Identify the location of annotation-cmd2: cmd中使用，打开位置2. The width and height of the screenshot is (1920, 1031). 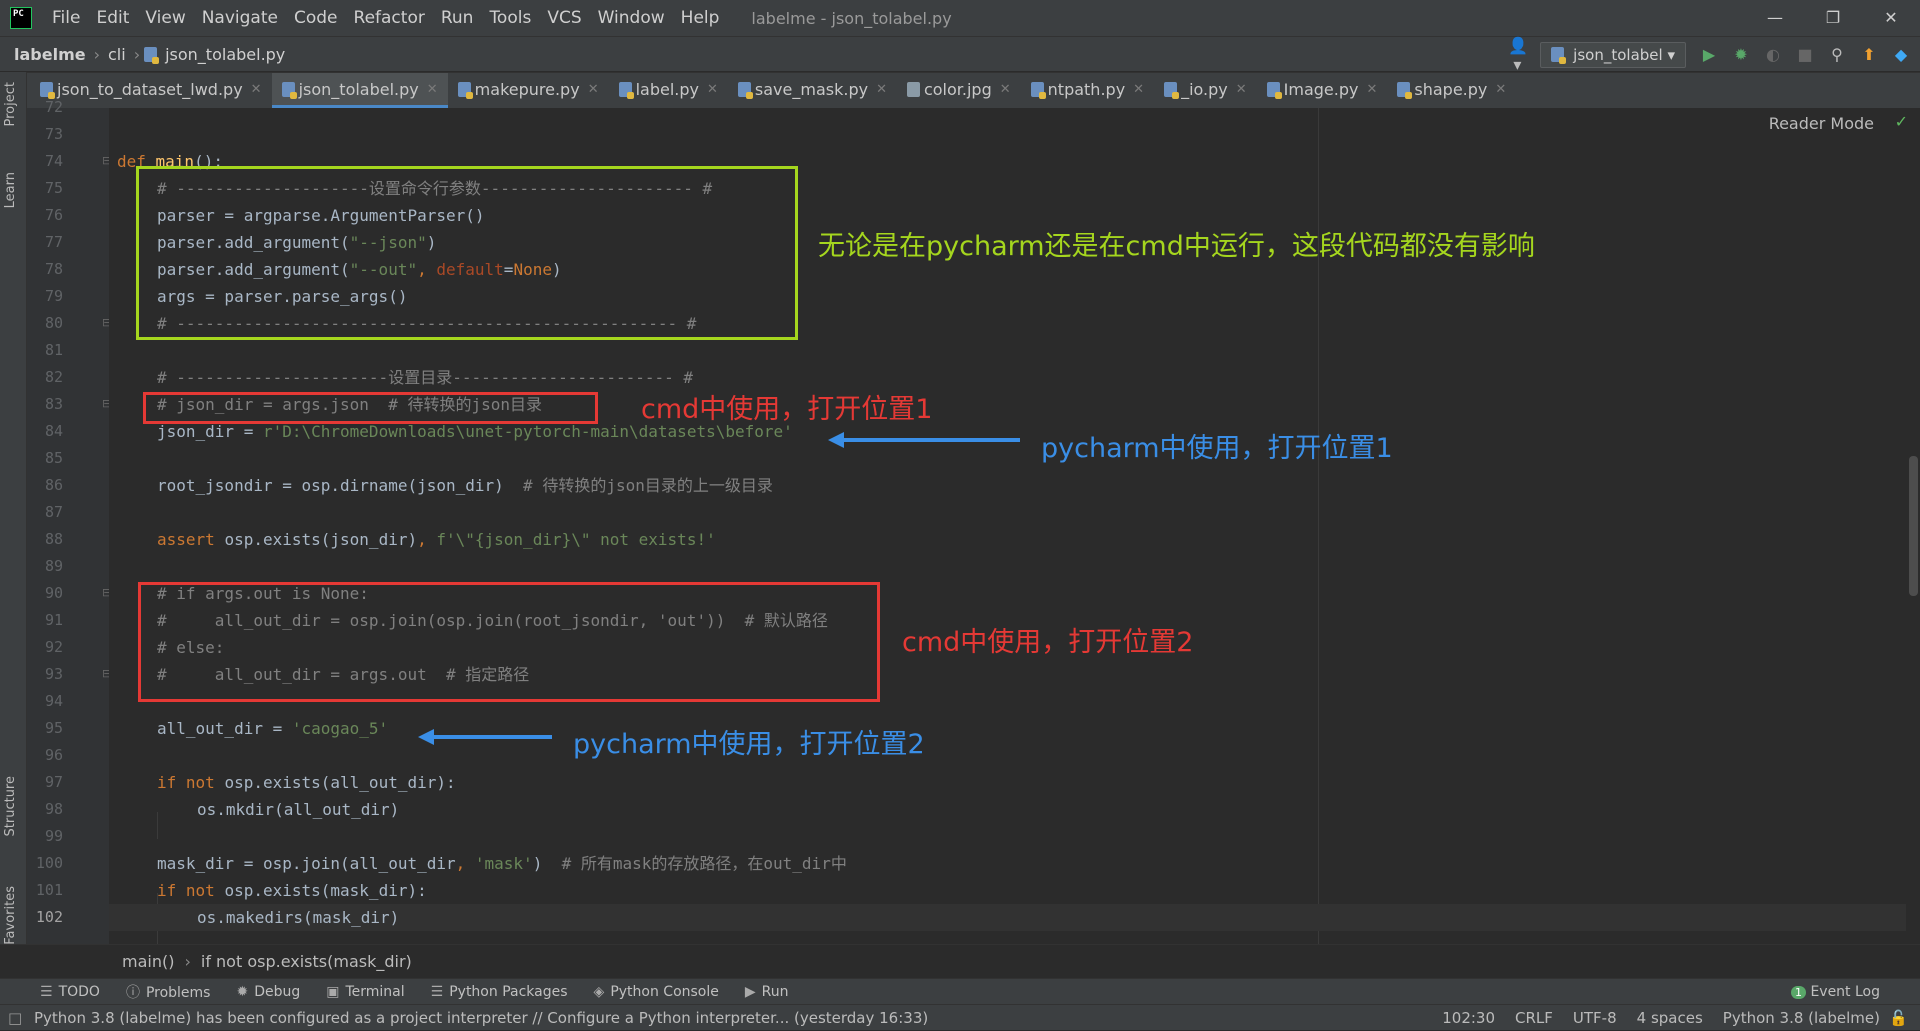
(1048, 642).